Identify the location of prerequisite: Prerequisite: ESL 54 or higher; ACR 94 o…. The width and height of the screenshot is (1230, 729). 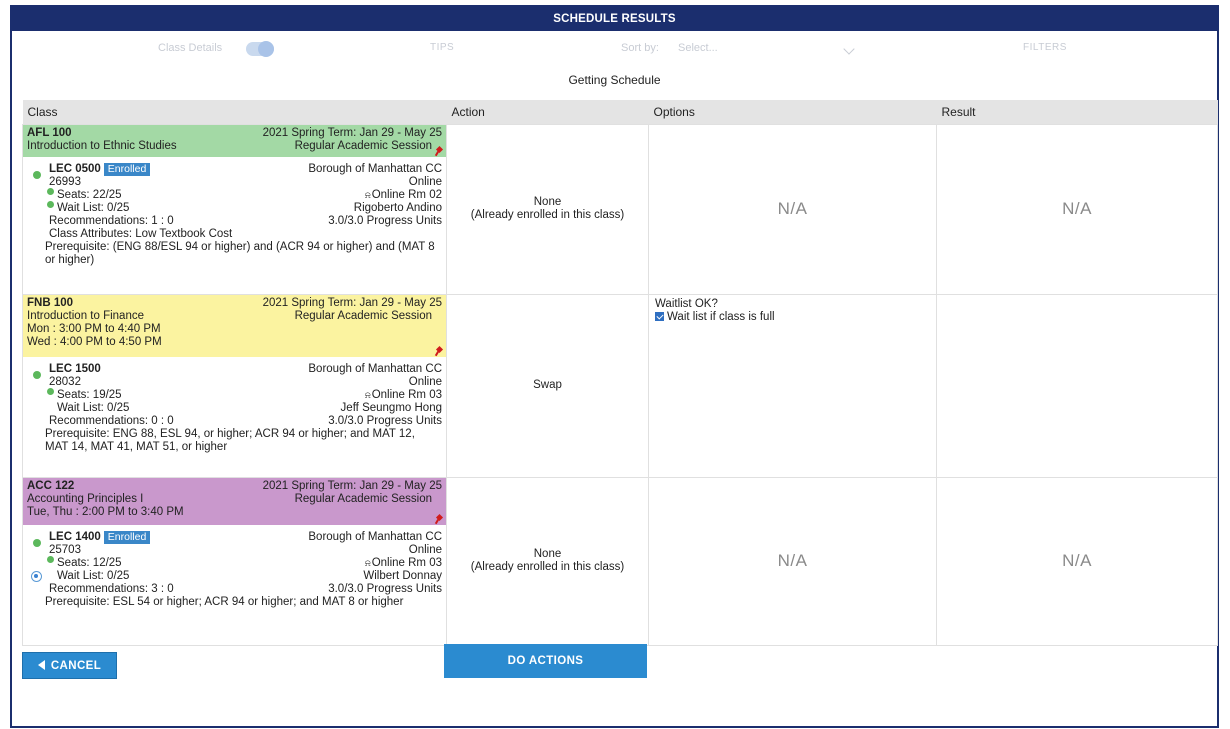
(224, 601).